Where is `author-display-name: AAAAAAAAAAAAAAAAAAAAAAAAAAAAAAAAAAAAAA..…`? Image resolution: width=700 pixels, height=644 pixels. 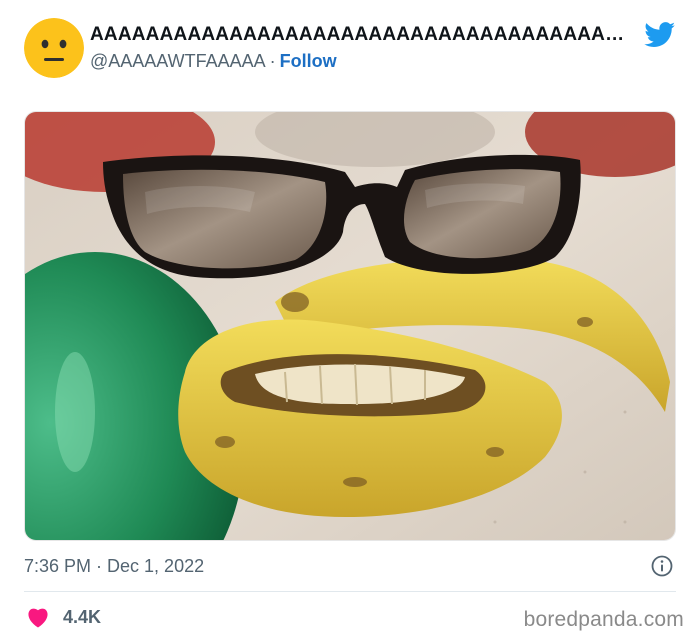
author-display-name: AAAAAAAAAAAAAAAAAAAAAAAAAAAAAAAAAAAAAA..… is located at coordinates (360, 35).